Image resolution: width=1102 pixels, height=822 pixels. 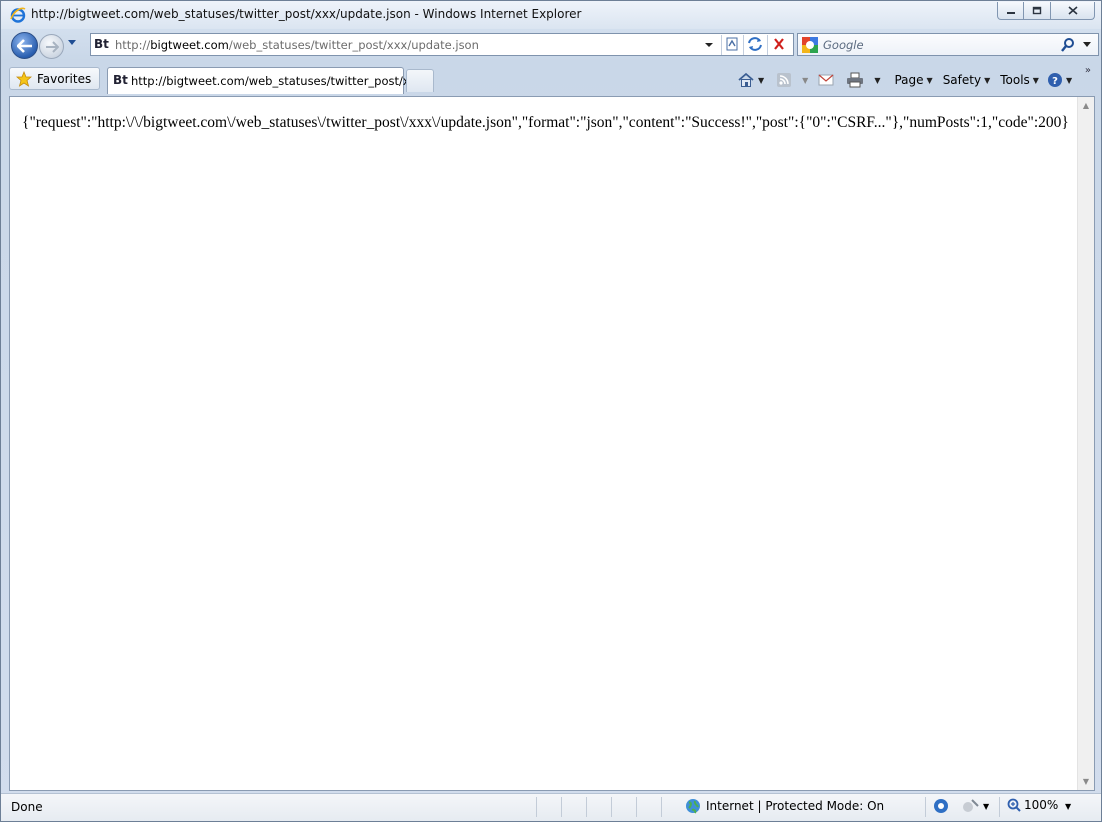 I want to click on tools-menu: Tools ▼, so click(x=1019, y=80).